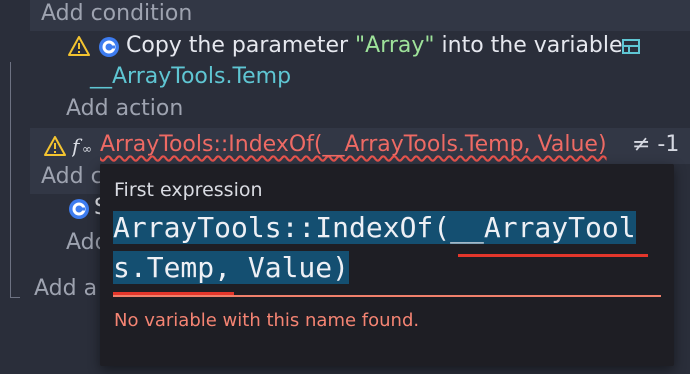 Image resolution: width=690 pixels, height=374 pixels. Describe the element at coordinates (188, 190) in the screenshot. I see `tooltip-title: First expression` at that location.